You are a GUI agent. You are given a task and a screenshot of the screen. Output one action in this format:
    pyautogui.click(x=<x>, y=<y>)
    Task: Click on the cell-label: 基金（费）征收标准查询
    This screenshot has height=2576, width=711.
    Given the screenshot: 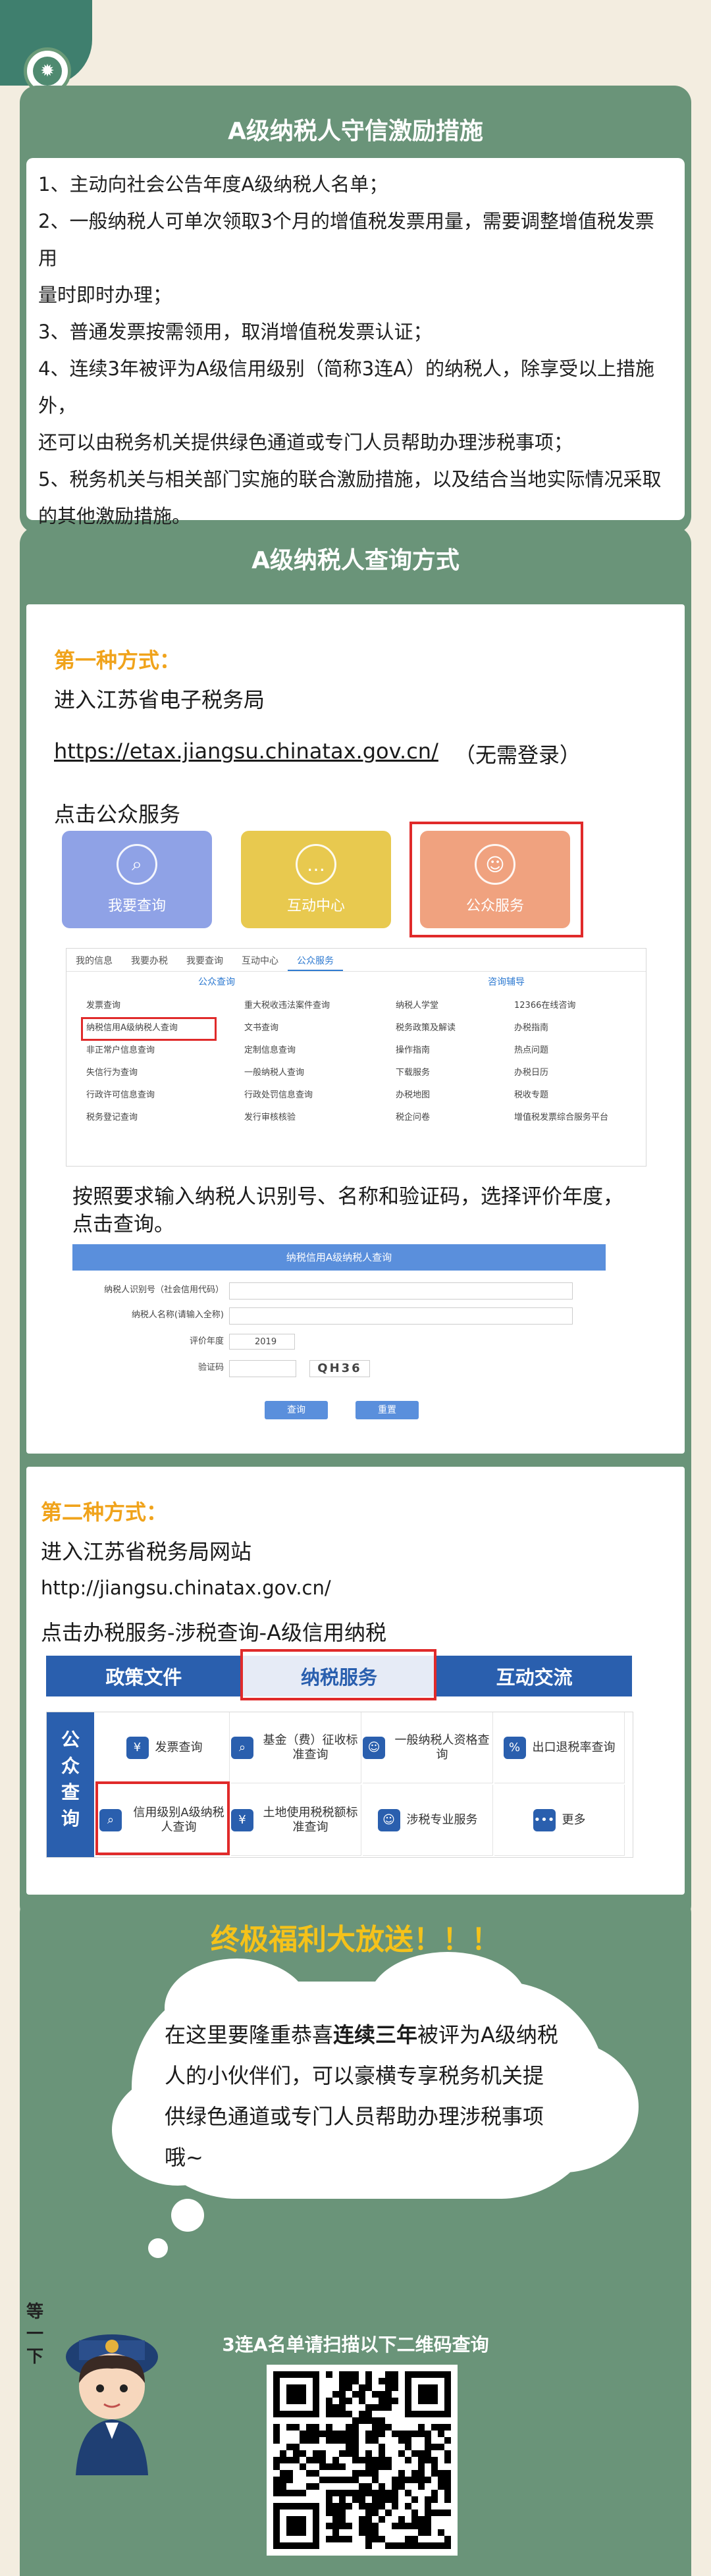 What is the action you would take?
    pyautogui.click(x=310, y=1747)
    